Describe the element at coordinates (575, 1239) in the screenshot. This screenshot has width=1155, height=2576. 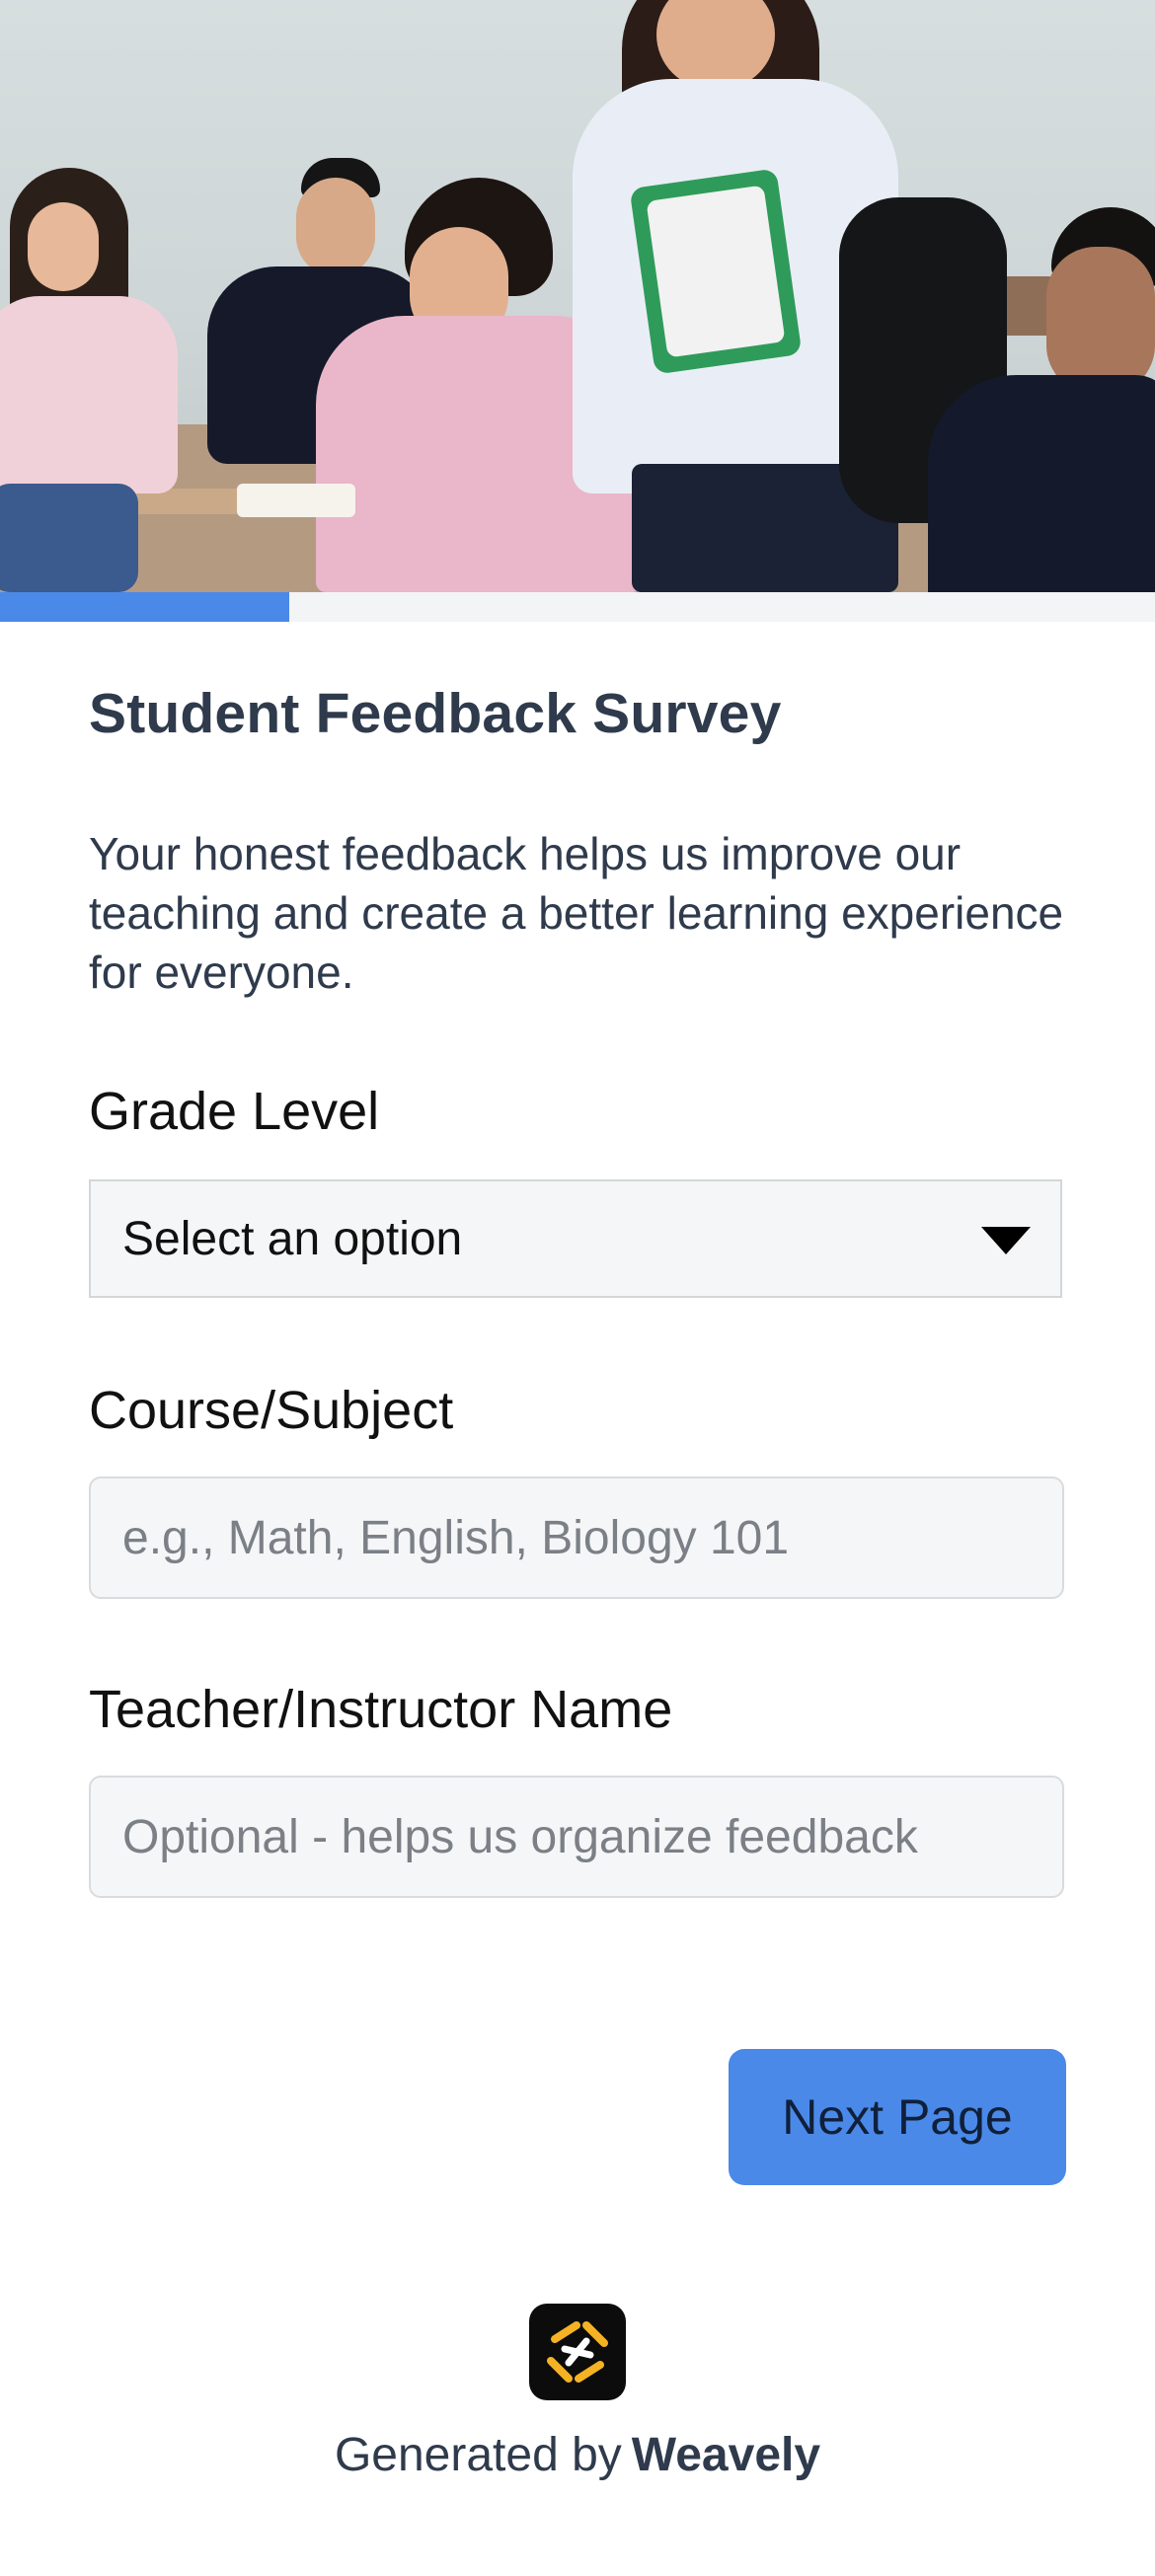
I see `grade-level-select: Select an option` at that location.